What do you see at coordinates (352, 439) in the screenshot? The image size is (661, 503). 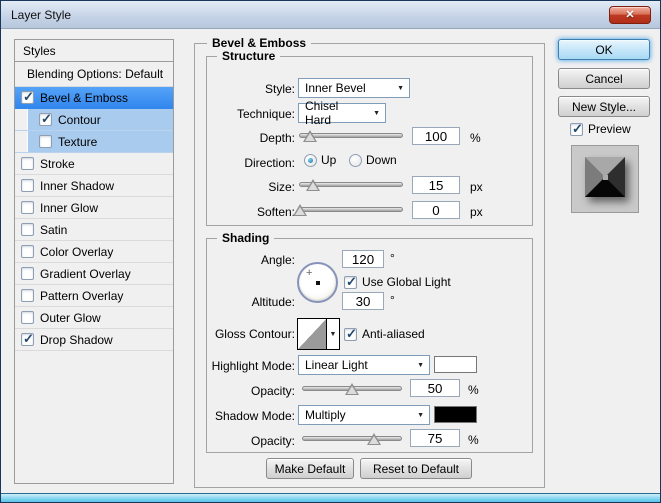 I see `shadow-opacity-slider` at bounding box center [352, 439].